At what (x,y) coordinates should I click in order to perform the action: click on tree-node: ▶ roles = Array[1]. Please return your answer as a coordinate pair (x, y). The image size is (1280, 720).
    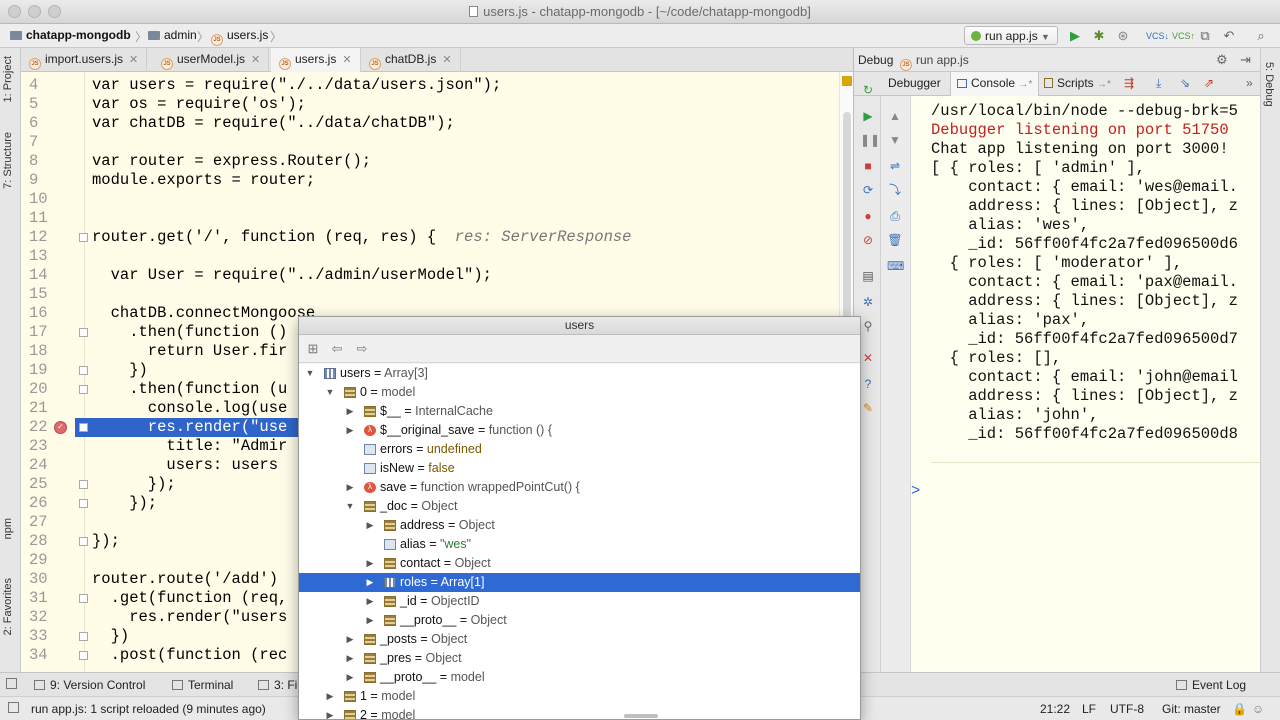
    Looking at the image, I should click on (579, 582).